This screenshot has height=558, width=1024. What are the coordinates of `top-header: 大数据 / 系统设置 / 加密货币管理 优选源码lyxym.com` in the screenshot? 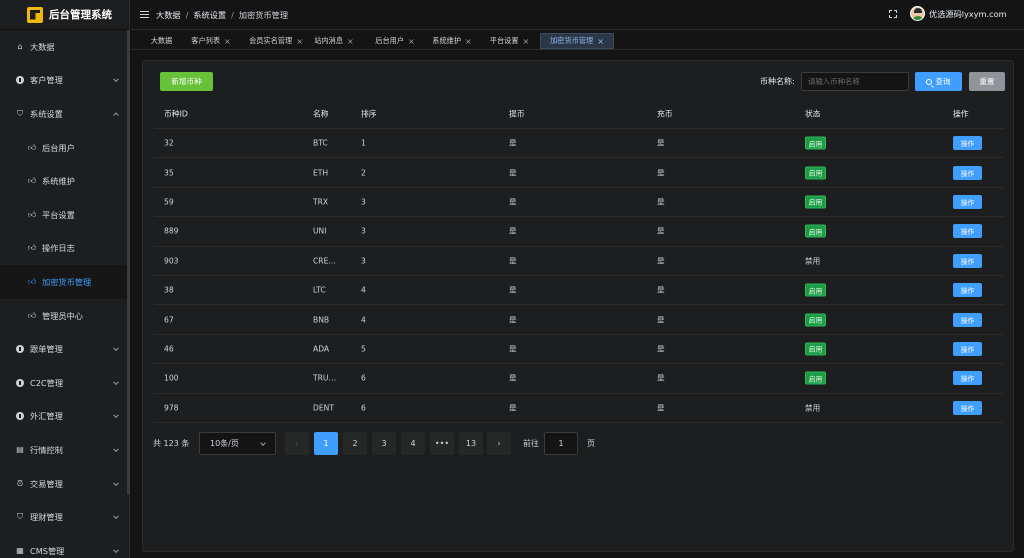 It's located at (577, 15).